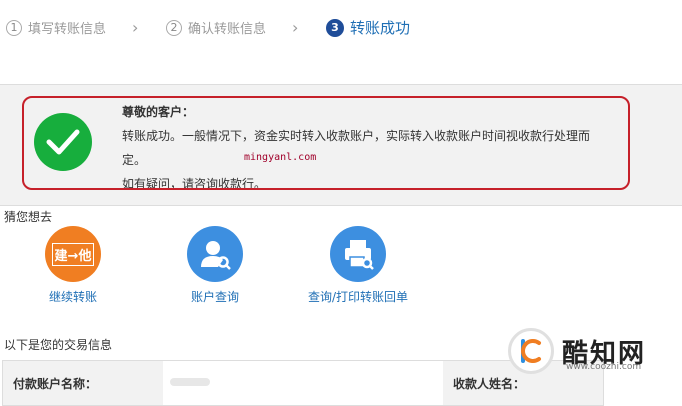 Image resolution: width=682 pixels, height=406 pixels. Describe the element at coordinates (28, 217) in the screenshot. I see `section-title: 猜您想去` at that location.